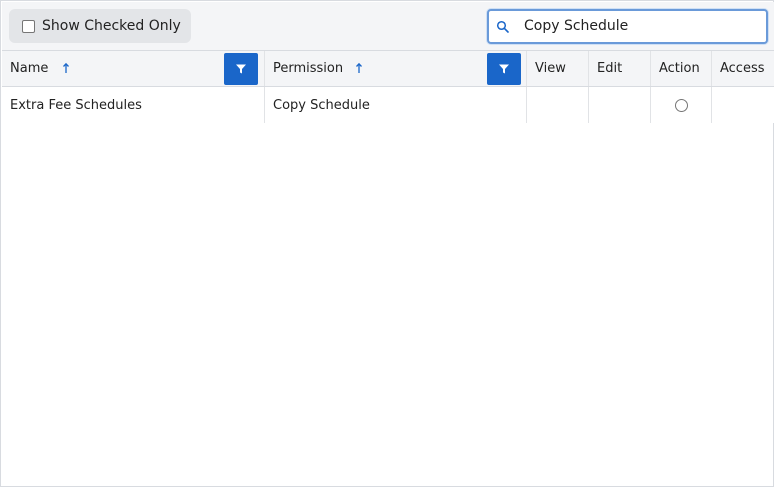 This screenshot has width=774, height=487. What do you see at coordinates (111, 26) in the screenshot?
I see `show-checked-only-label: Show Checked Only` at bounding box center [111, 26].